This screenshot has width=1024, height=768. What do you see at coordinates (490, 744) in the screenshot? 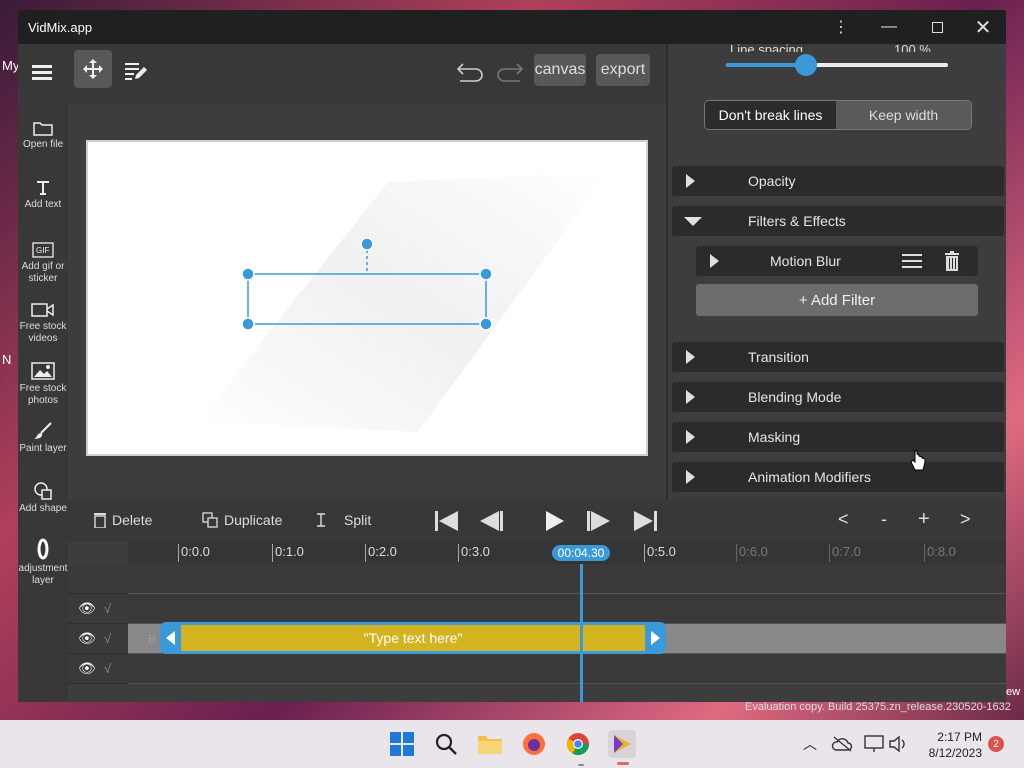
I see `file-explorer-button` at bounding box center [490, 744].